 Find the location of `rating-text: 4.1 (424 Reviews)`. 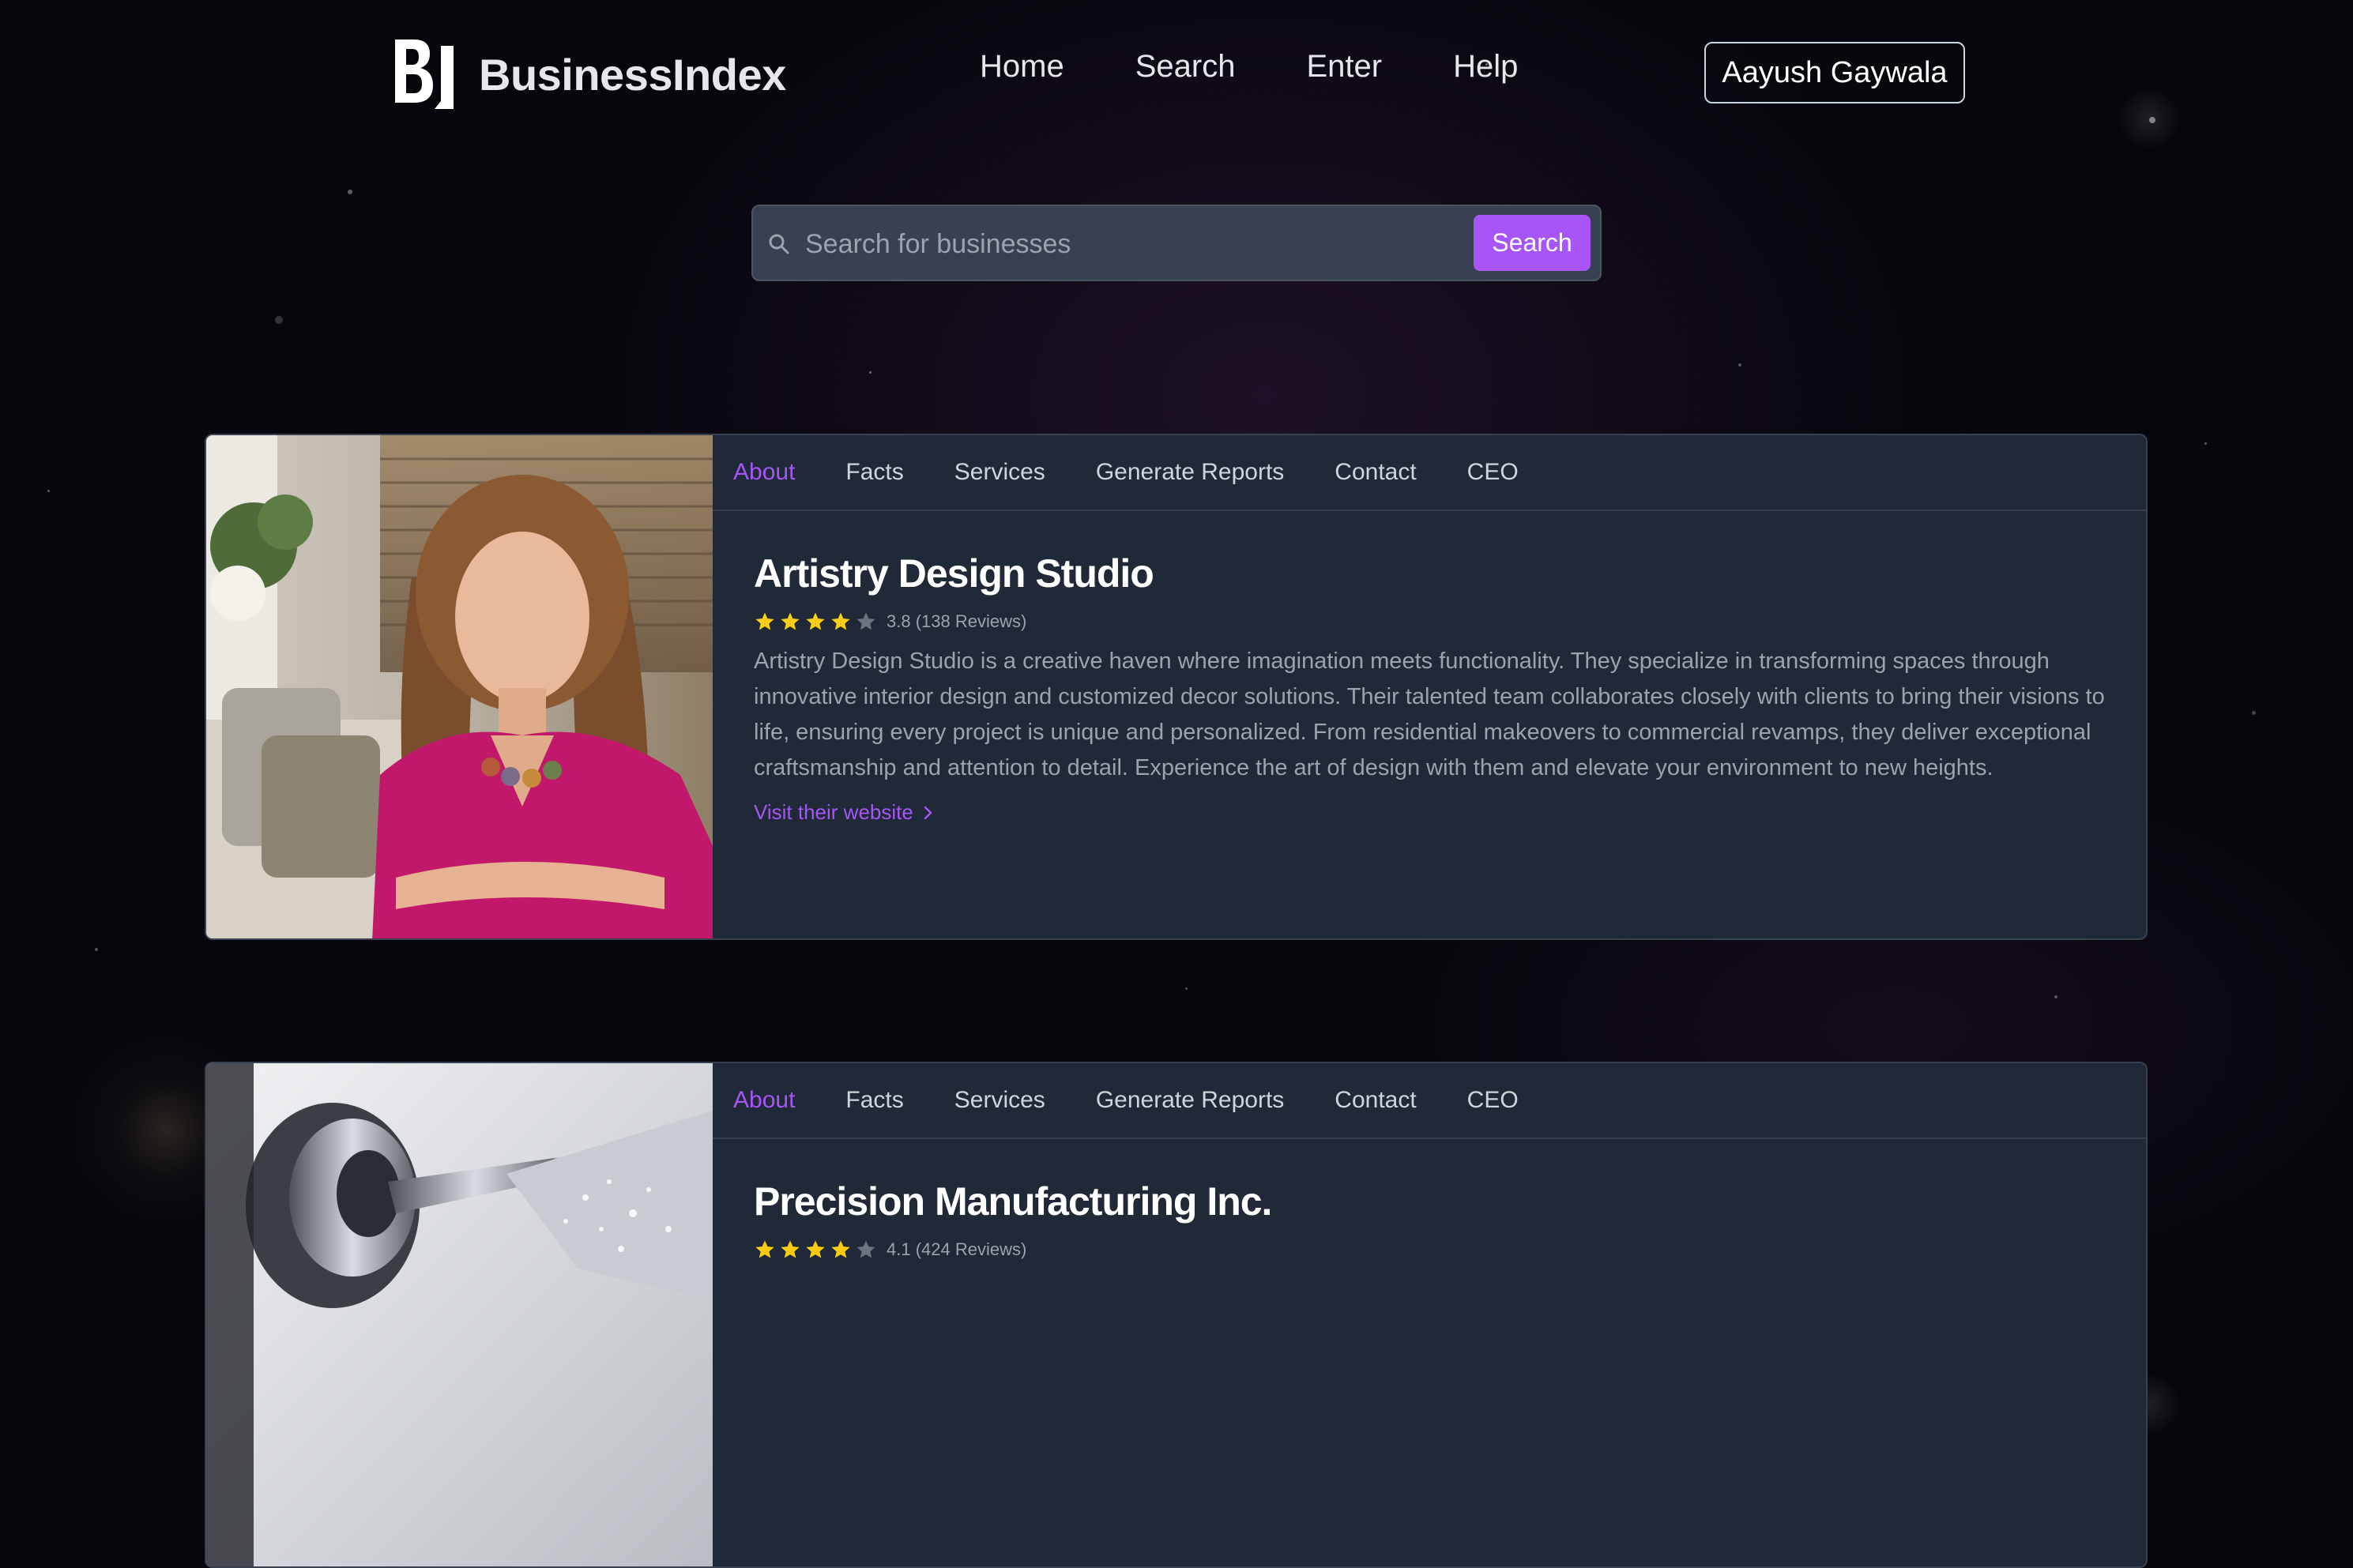

rating-text: 4.1 (424 Reviews) is located at coordinates (957, 1249).